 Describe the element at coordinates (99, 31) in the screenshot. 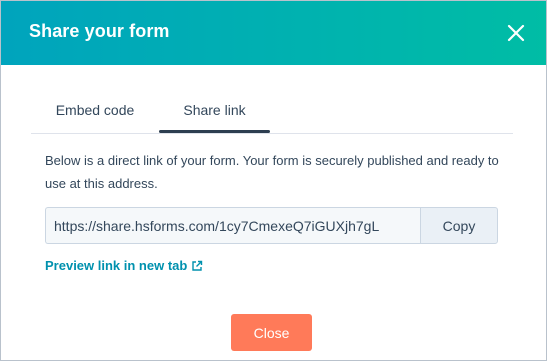

I see `dialog-title: Share your form` at that location.